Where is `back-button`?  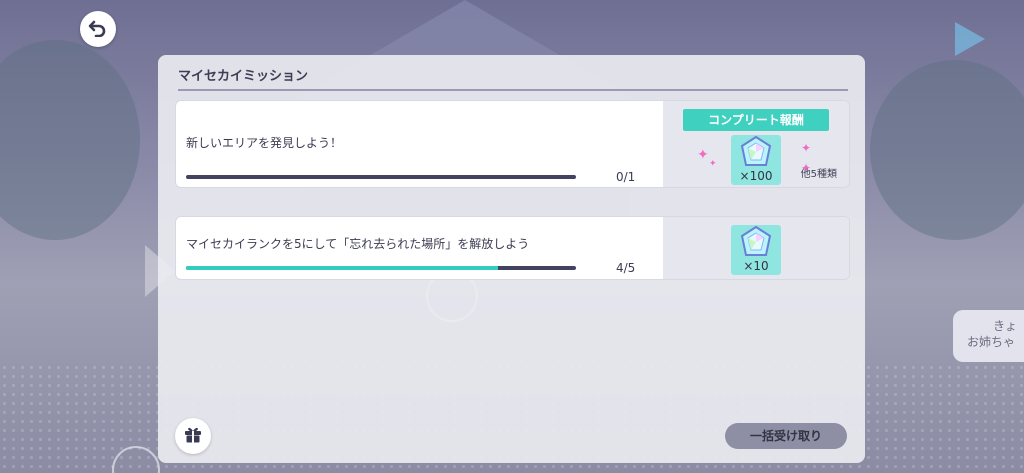 back-button is located at coordinates (98, 29).